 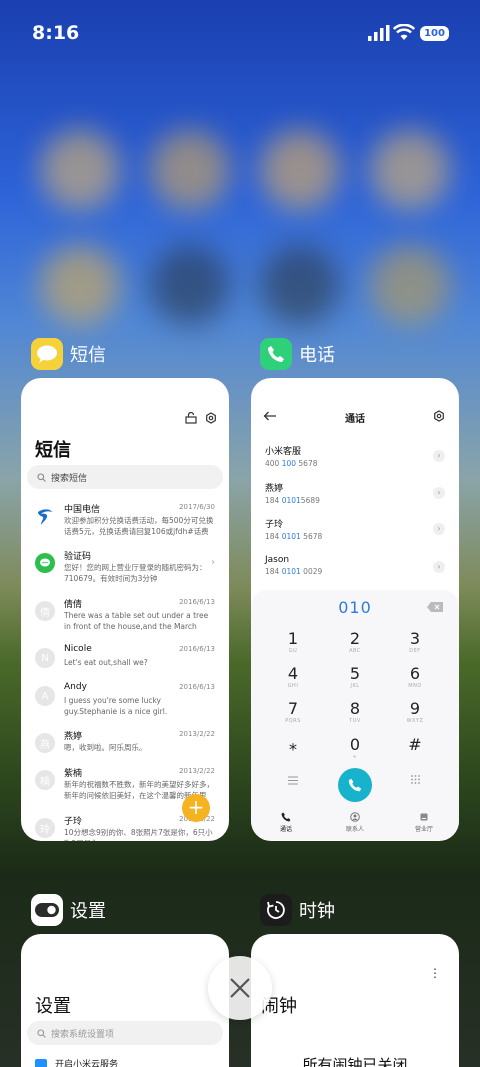 I want to click on new-message-button: +, so click(x=196, y=808).